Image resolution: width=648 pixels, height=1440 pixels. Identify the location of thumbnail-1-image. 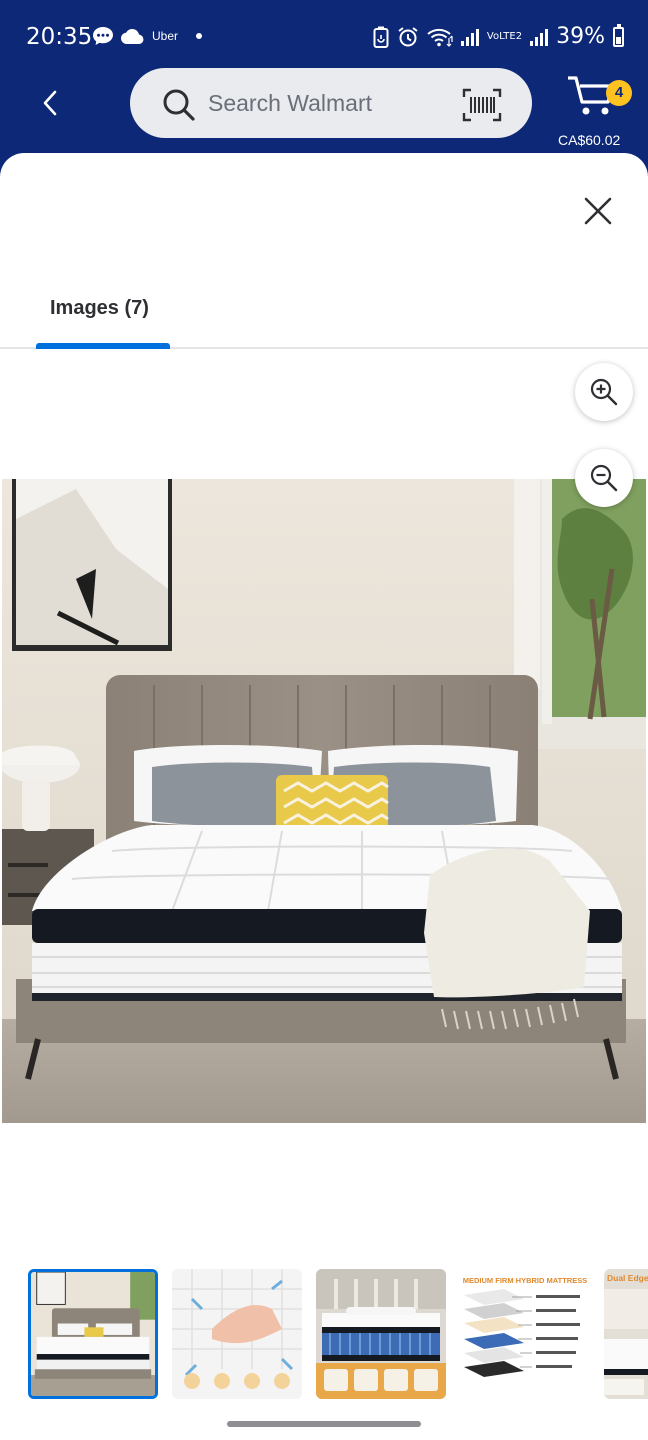
(93, 1334).